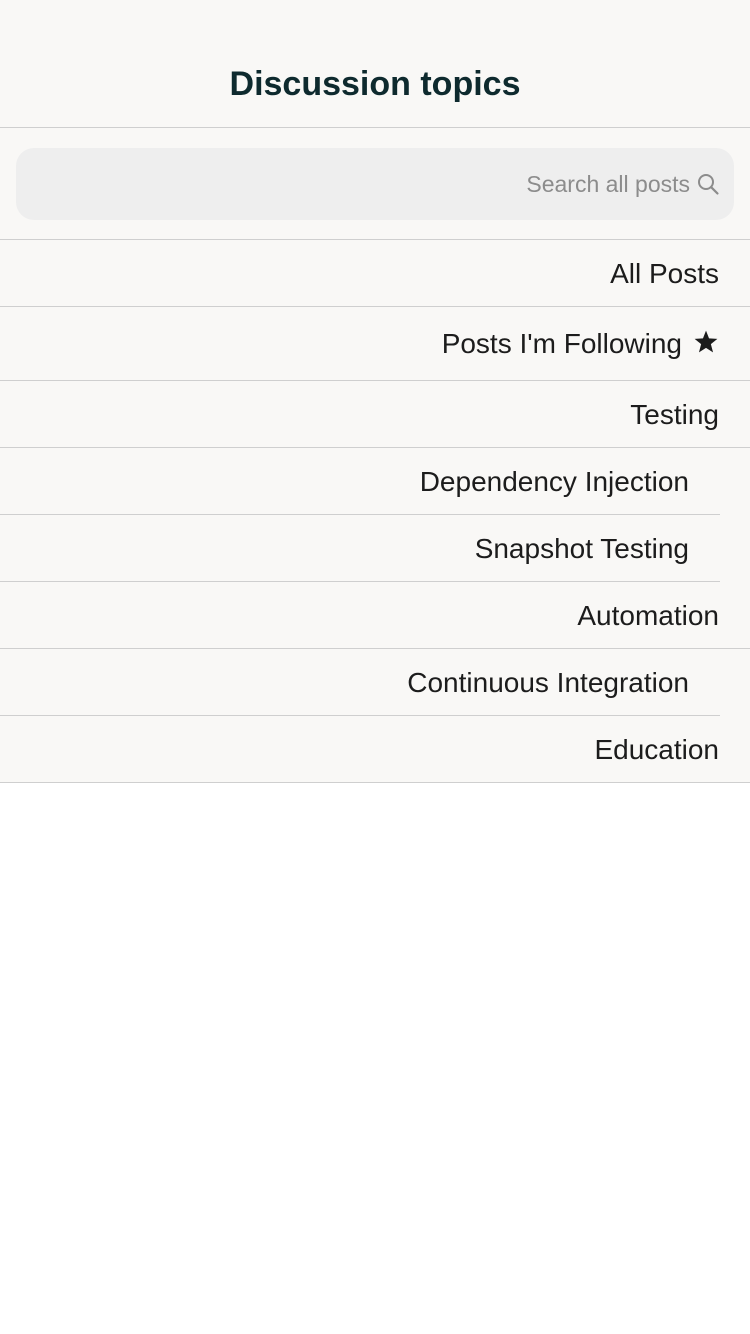 This screenshot has height=1334, width=750. Describe the element at coordinates (581, 548) in the screenshot. I see `topic-label: Snapshot Testing` at that location.